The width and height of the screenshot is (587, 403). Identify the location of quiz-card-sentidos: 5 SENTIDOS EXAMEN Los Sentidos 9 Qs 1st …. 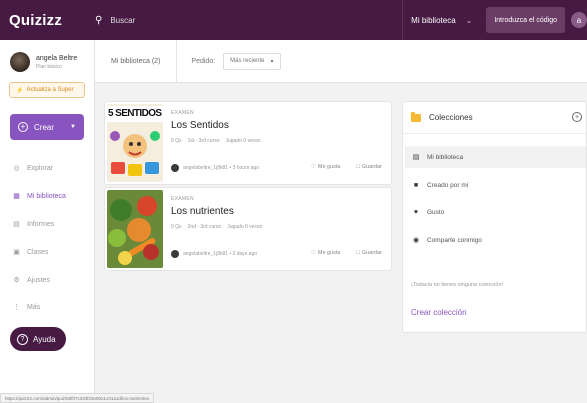
(248, 143).